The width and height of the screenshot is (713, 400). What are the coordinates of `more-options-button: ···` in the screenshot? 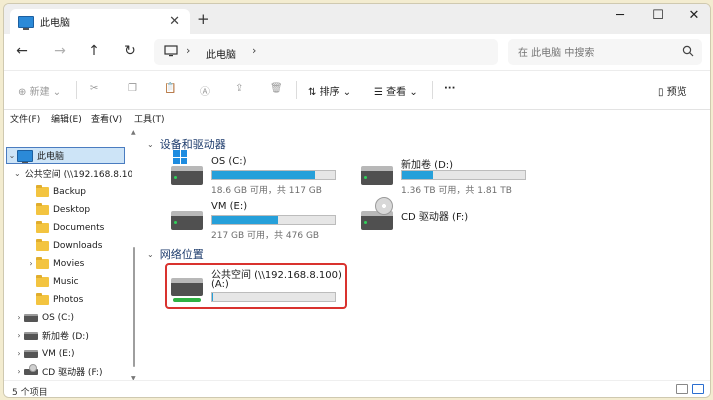 It's located at (449, 88).